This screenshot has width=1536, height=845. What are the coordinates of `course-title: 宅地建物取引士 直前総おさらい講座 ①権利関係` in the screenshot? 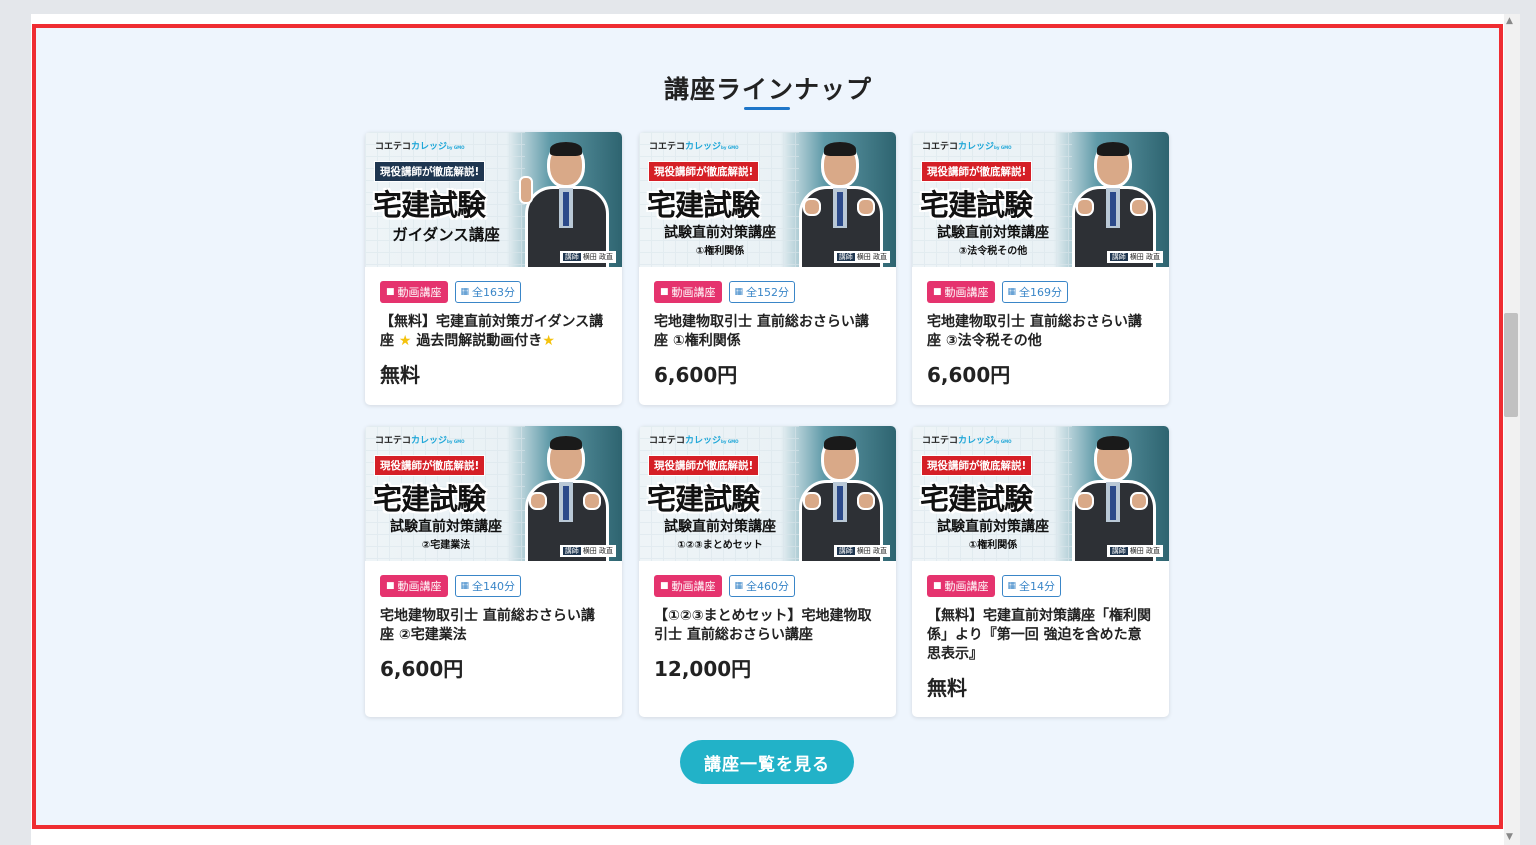 It's located at (767, 332).